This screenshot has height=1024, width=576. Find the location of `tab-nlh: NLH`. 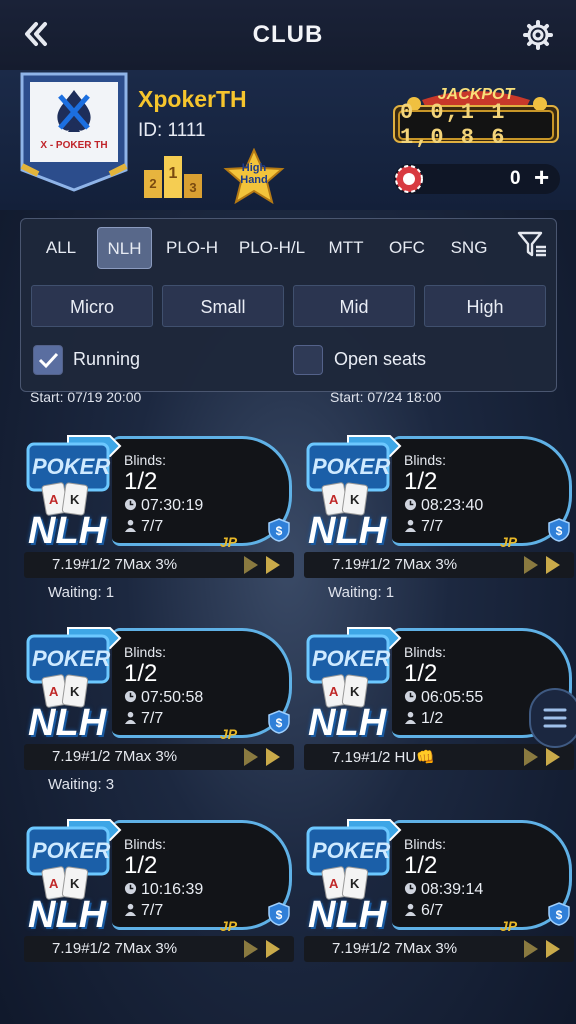

tab-nlh: NLH is located at coordinates (124, 248).